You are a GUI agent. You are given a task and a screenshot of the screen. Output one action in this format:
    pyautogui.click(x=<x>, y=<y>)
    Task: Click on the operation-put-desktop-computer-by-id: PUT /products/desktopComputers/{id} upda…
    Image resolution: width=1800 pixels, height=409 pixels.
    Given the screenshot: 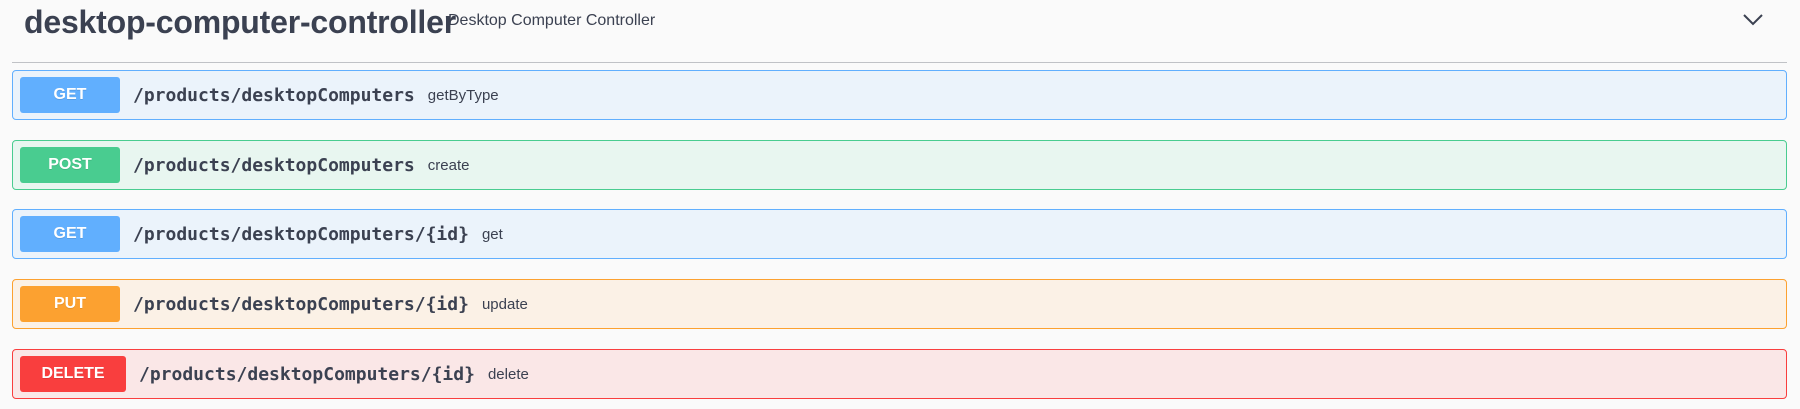 What is the action you would take?
    pyautogui.click(x=899, y=304)
    